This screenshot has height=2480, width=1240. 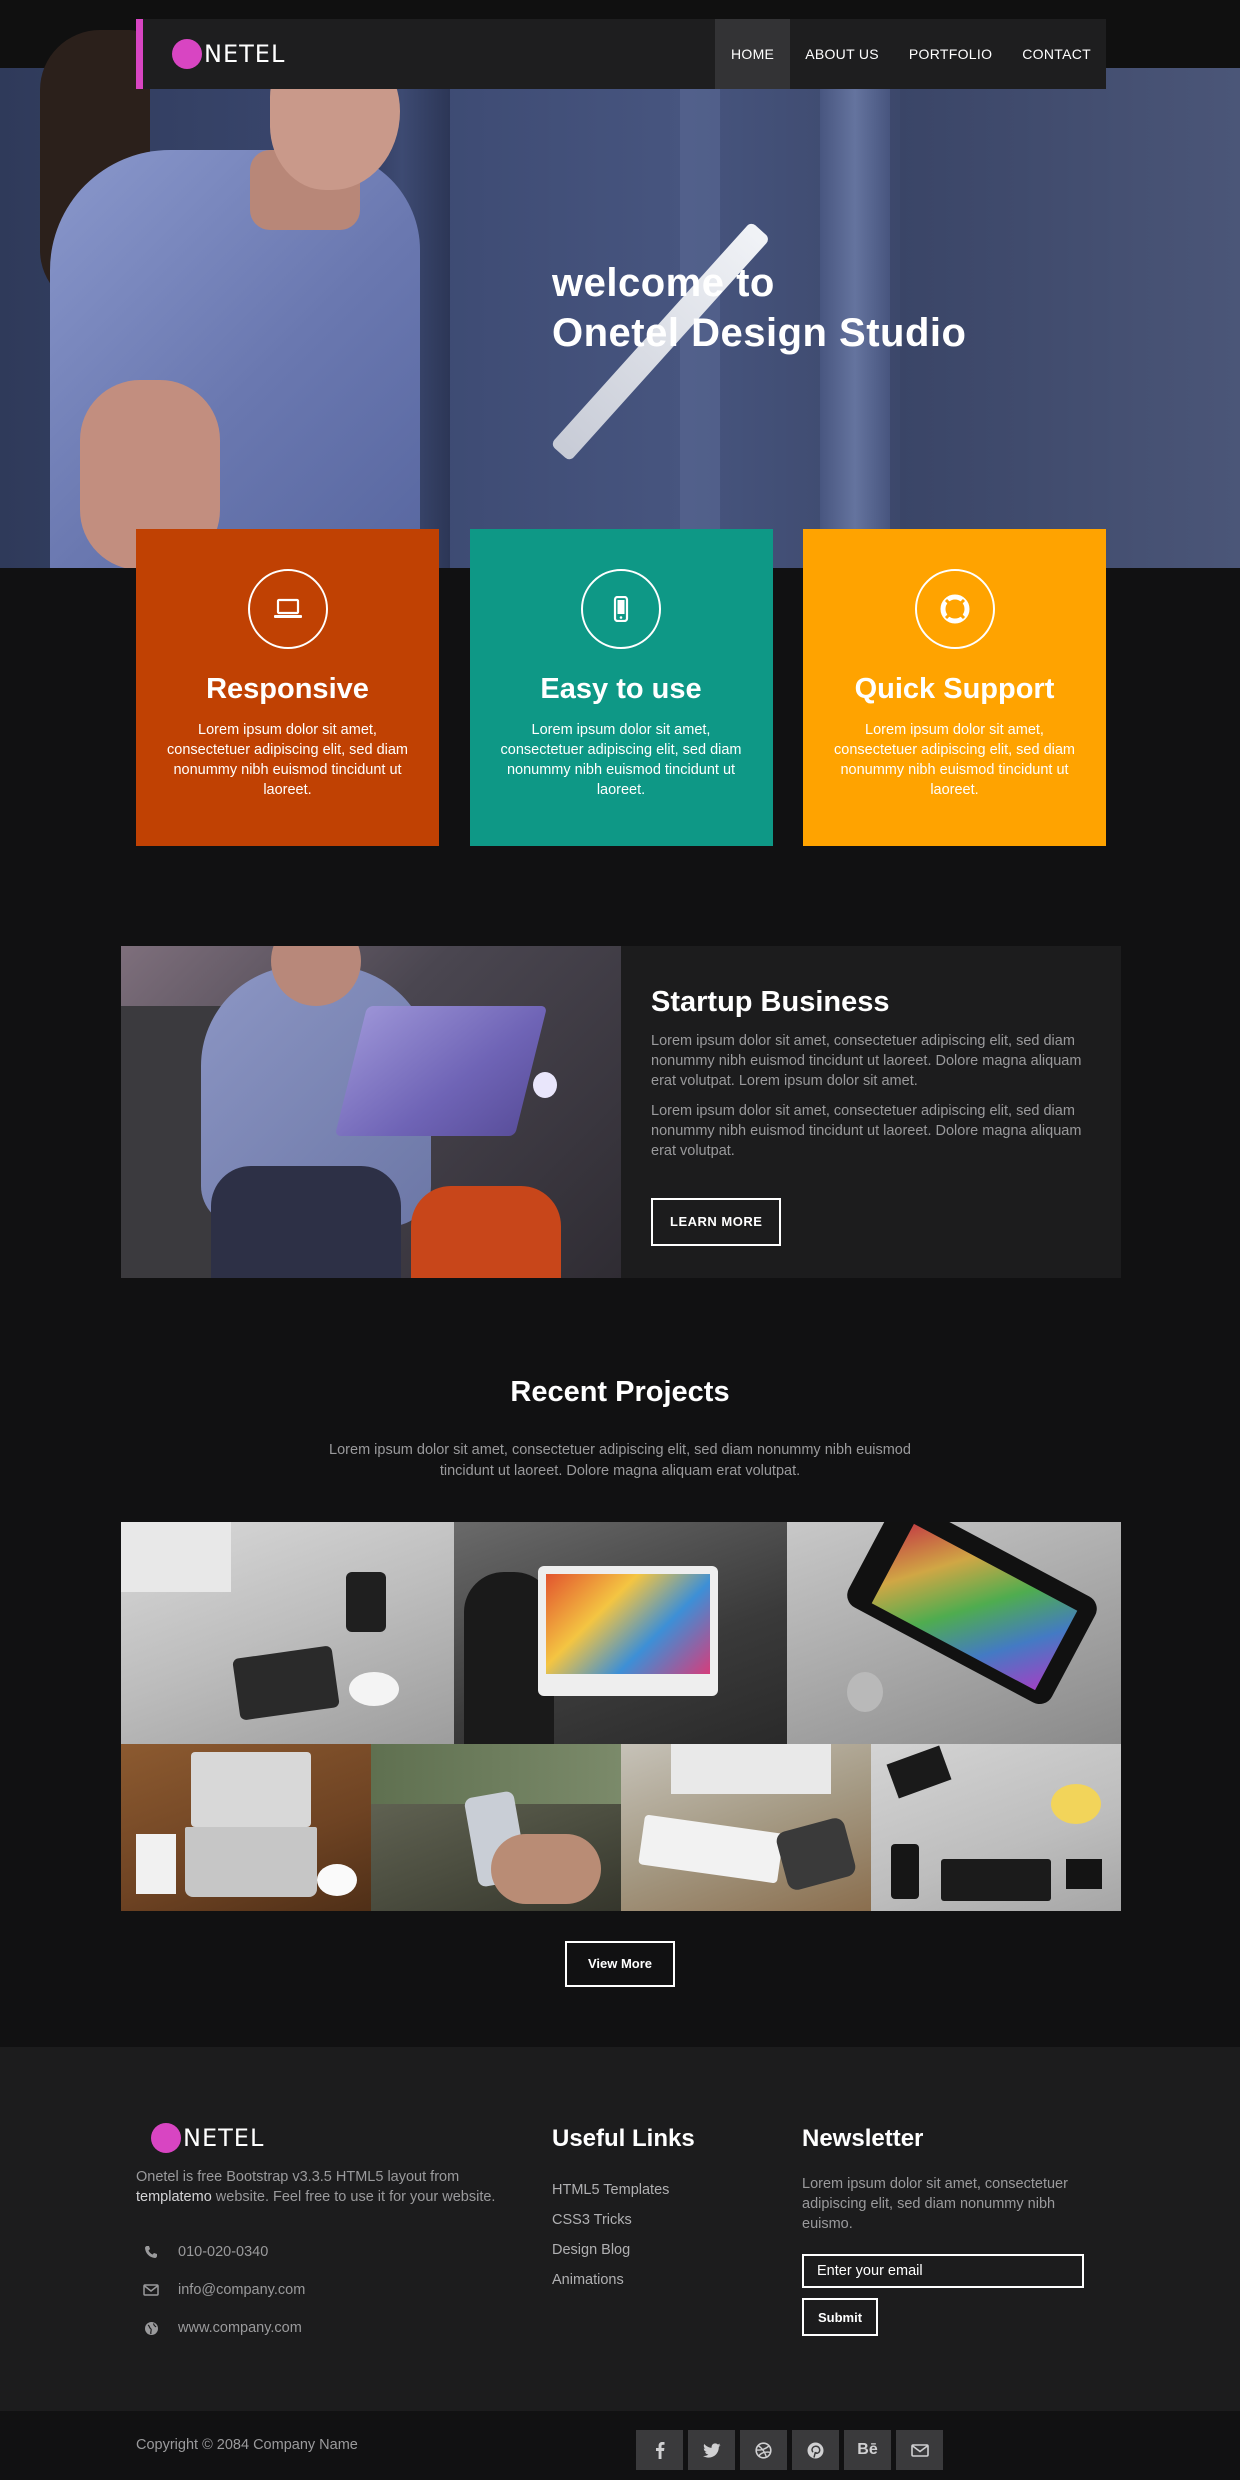 I want to click on navbar-accent, so click(x=139, y=54).